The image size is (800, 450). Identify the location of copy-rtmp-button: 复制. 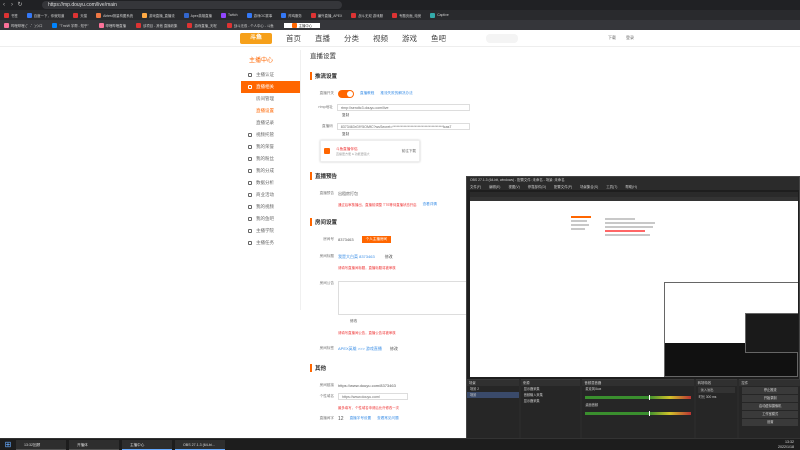
(406, 117).